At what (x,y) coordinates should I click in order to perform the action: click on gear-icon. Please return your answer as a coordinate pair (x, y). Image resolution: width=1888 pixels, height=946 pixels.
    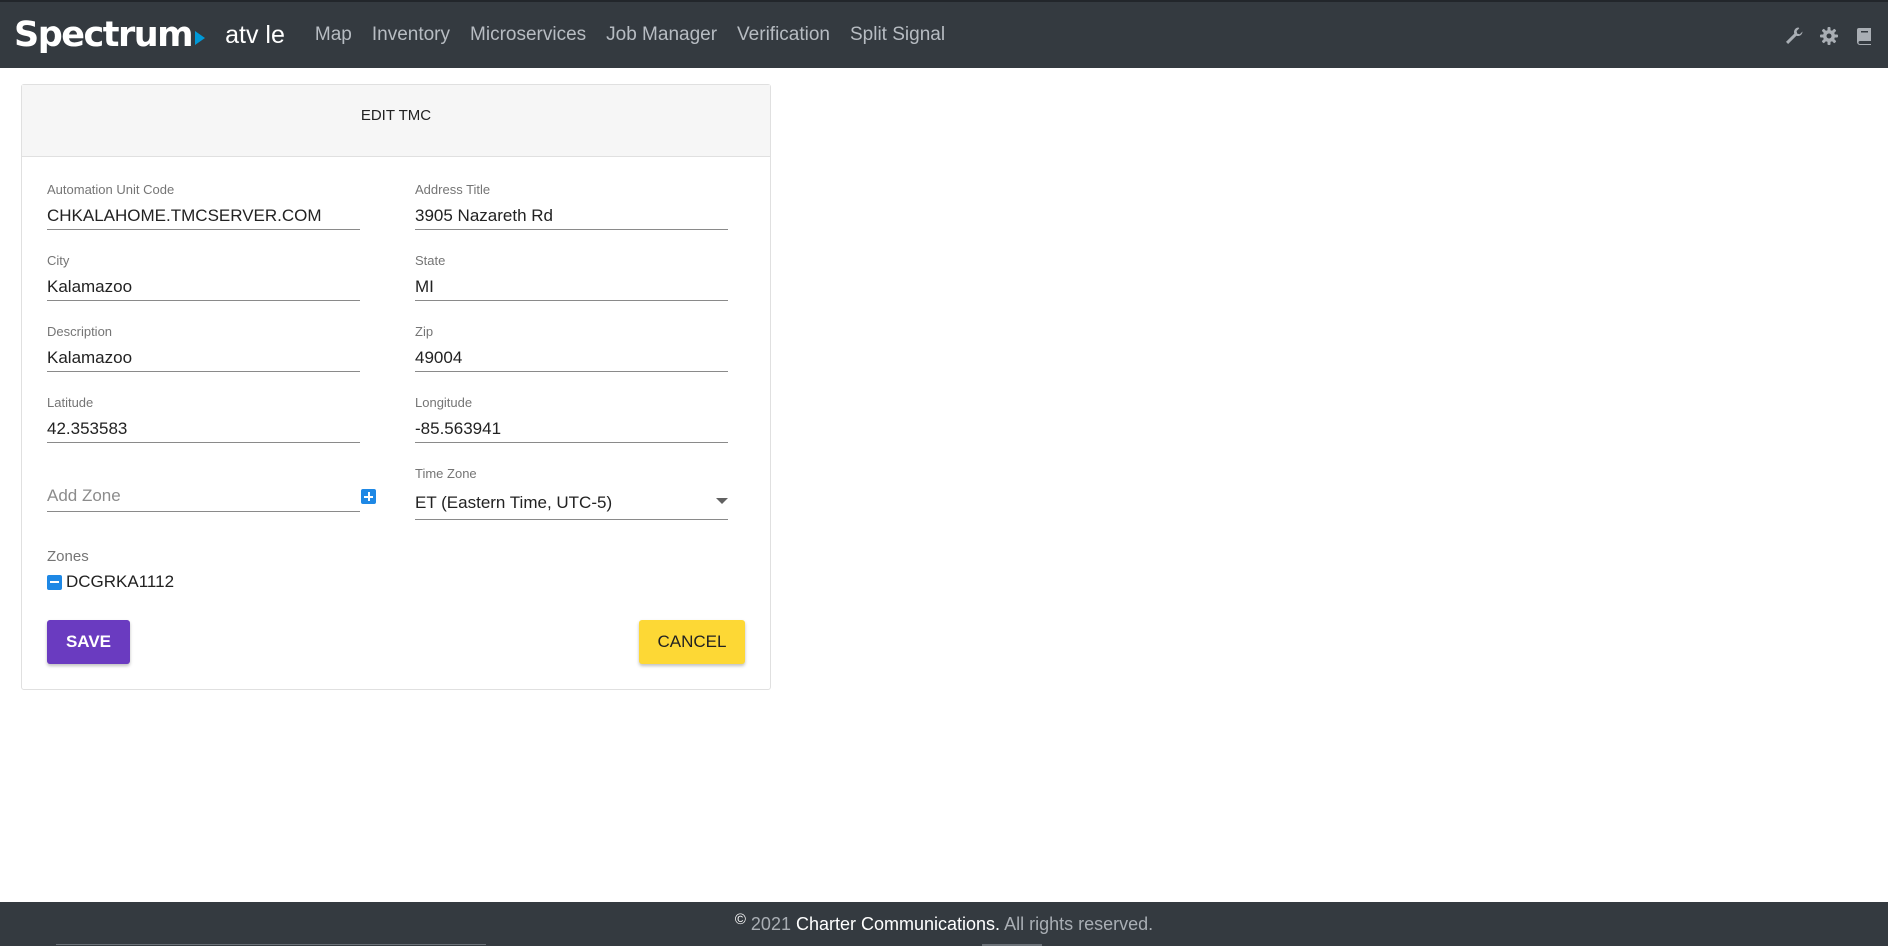
    Looking at the image, I should click on (1829, 36).